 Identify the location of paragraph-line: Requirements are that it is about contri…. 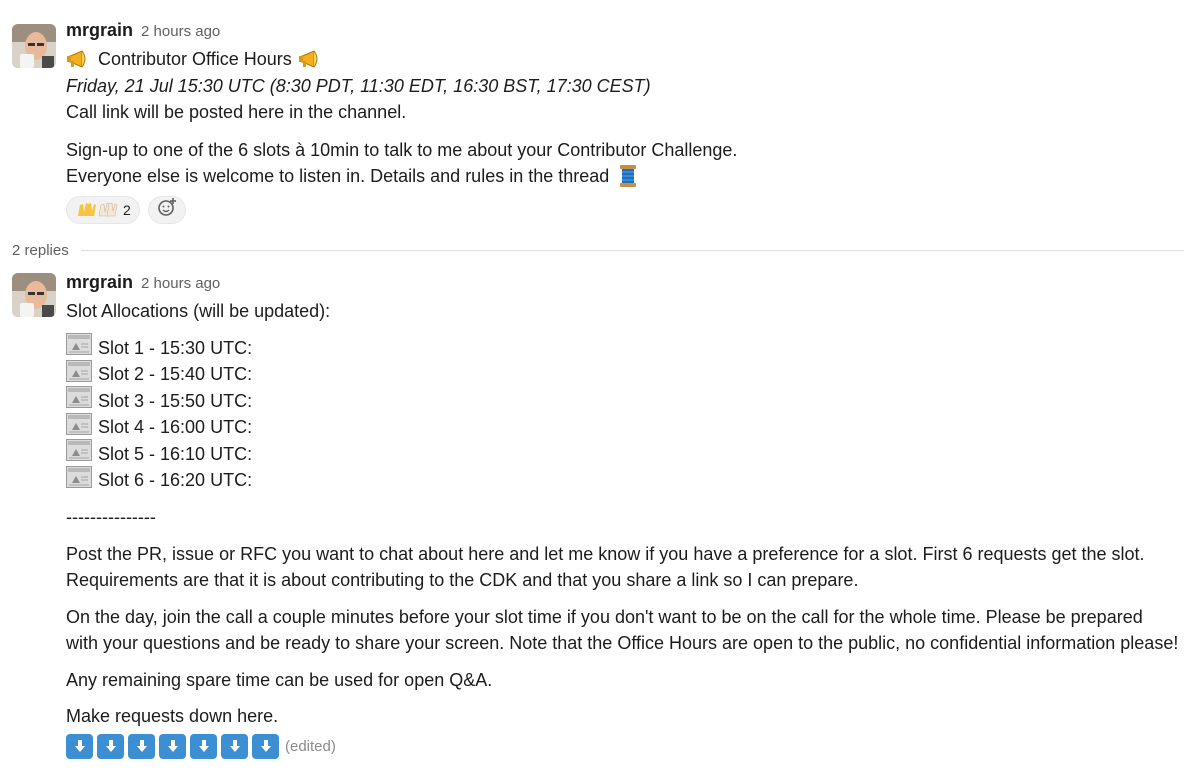
(462, 580).